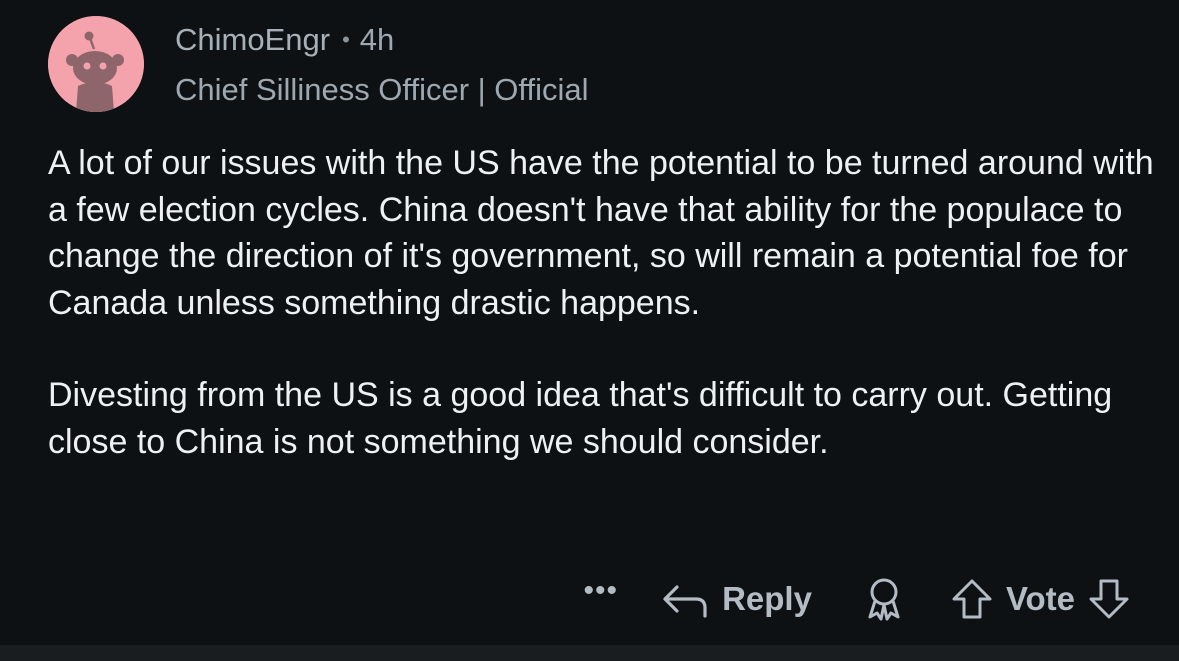 The height and width of the screenshot is (661, 1179). What do you see at coordinates (972, 599) in the screenshot?
I see `upvote-icon` at bounding box center [972, 599].